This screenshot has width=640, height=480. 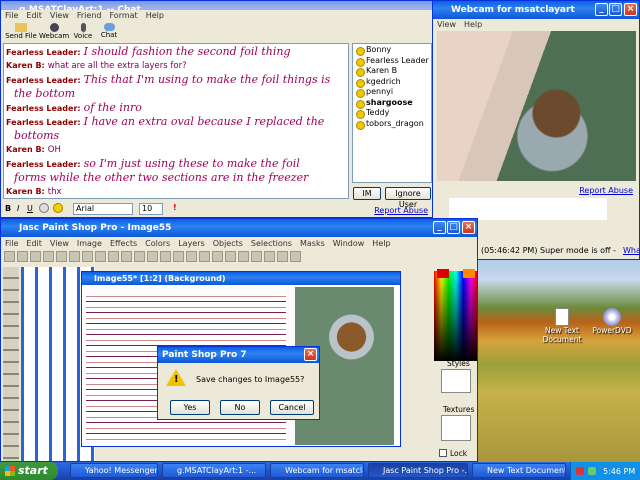 I want to click on background-color-swatch, so click(x=469, y=273).